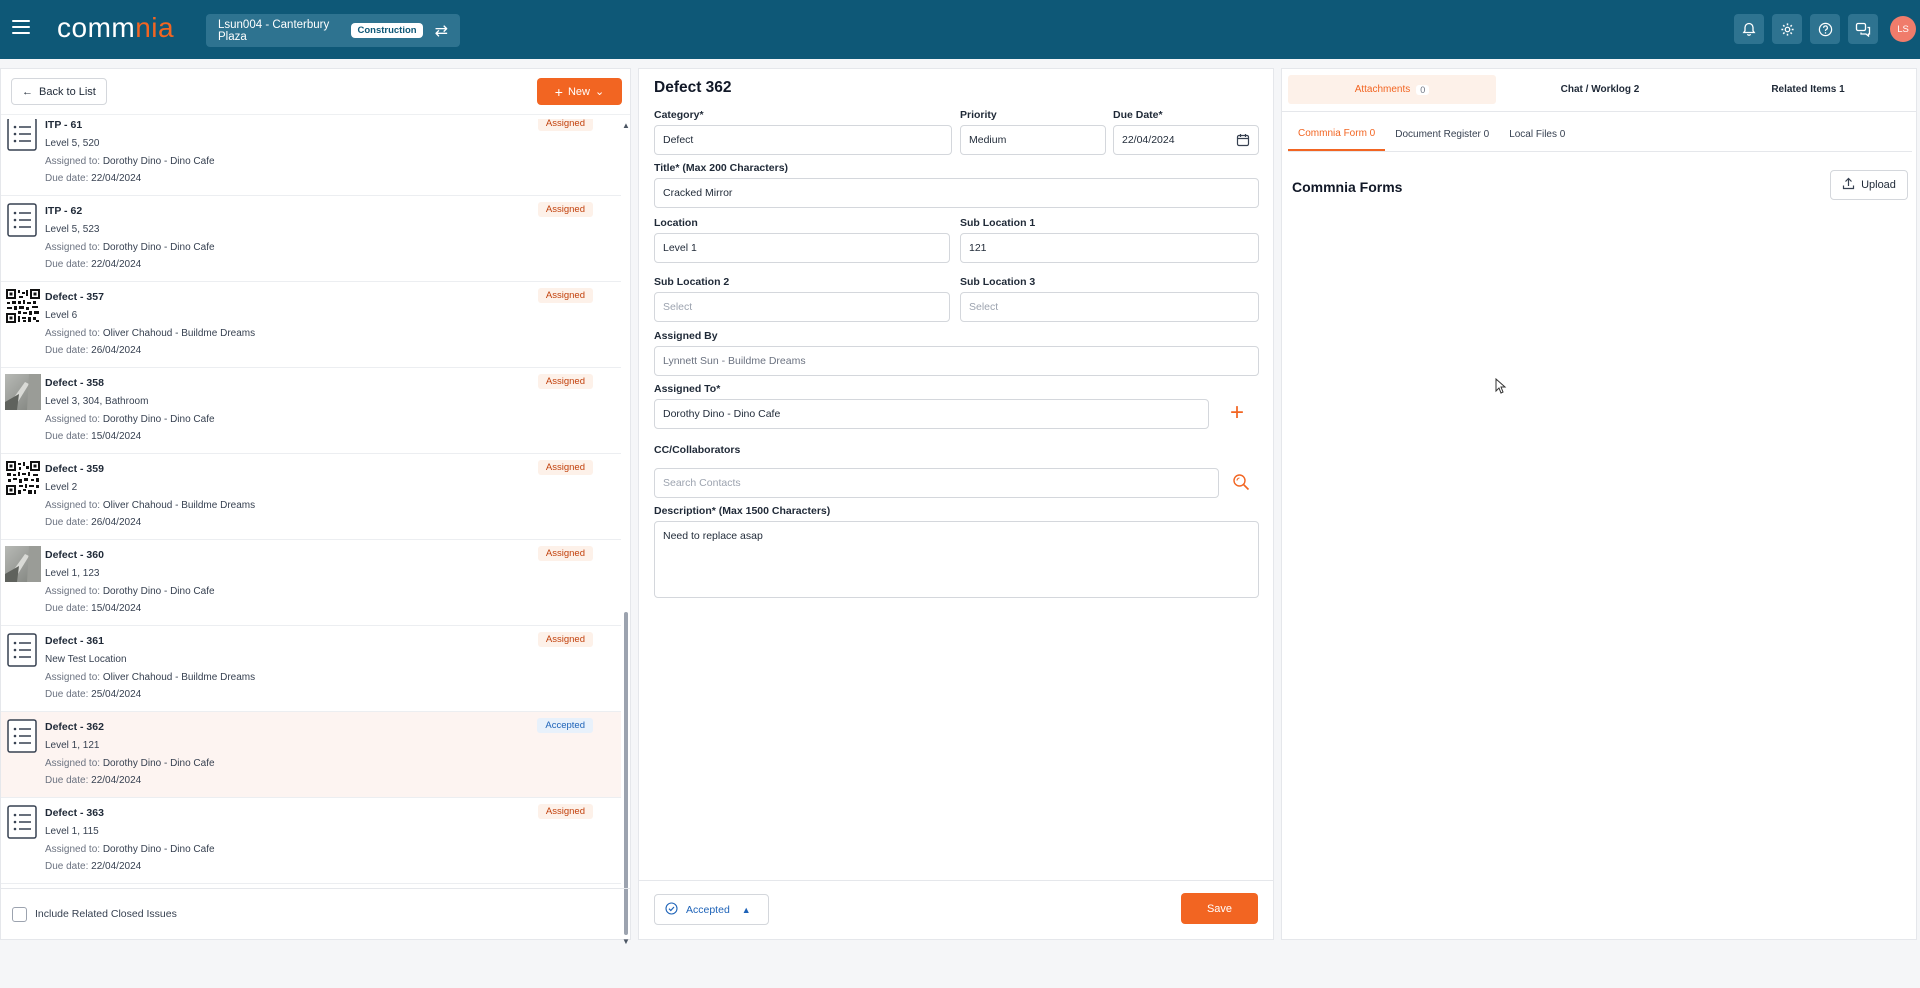 This screenshot has width=1920, height=988. I want to click on item-assignee: Dorothy Dino - Dino Cafe, so click(158, 849).